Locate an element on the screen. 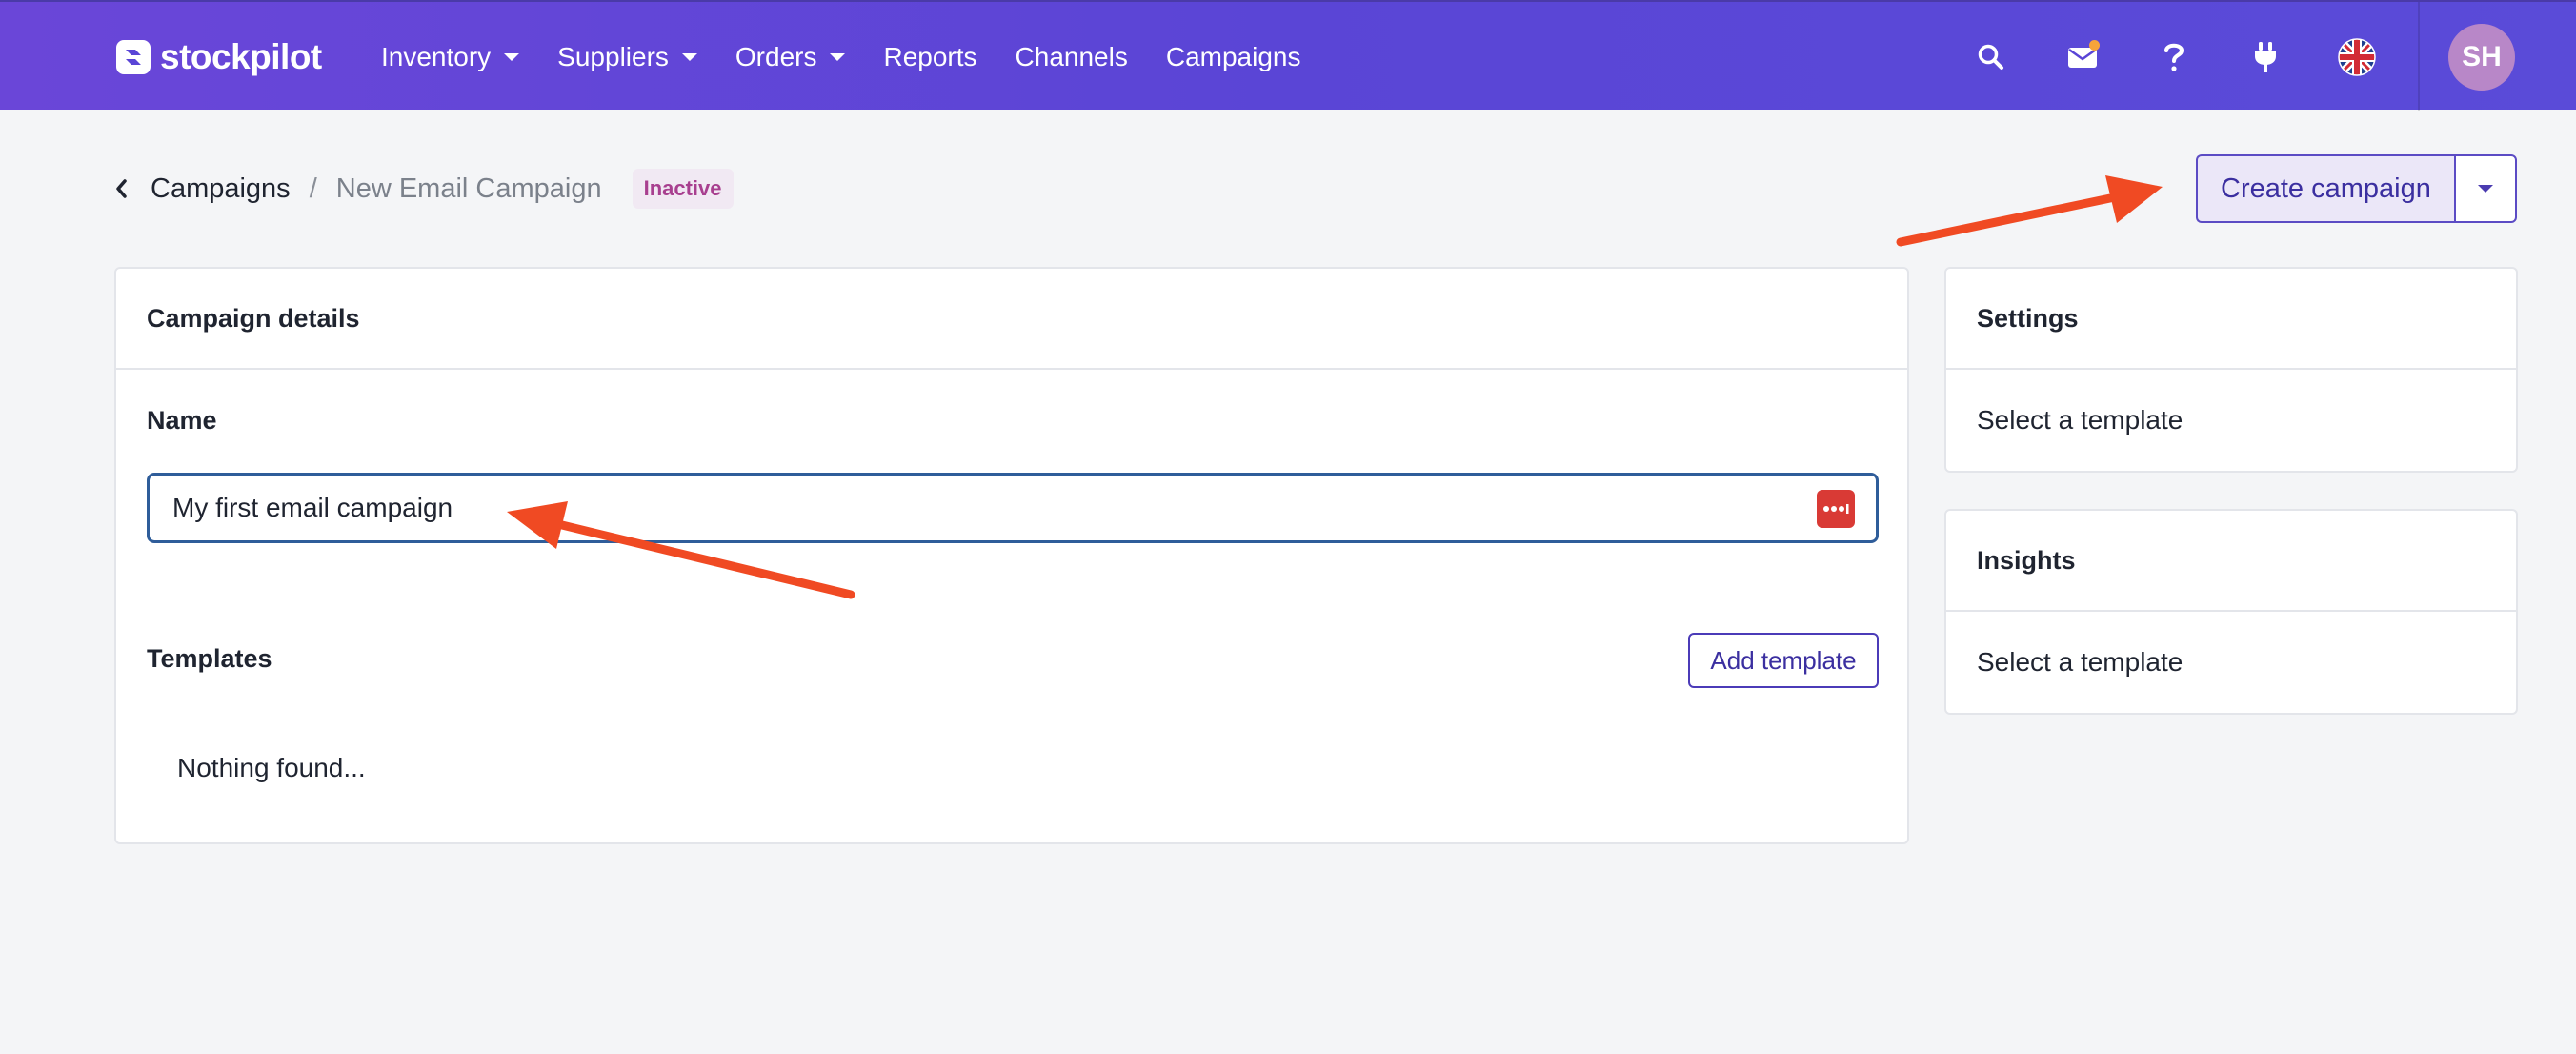 The height and width of the screenshot is (1054, 2576). settings-title: Settings is located at coordinates (2231, 319).